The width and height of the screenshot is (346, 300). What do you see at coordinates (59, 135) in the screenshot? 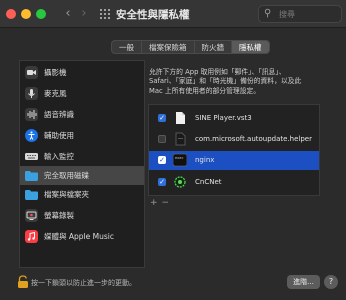
I see `sidebar-item-label: 輔助使用` at bounding box center [59, 135].